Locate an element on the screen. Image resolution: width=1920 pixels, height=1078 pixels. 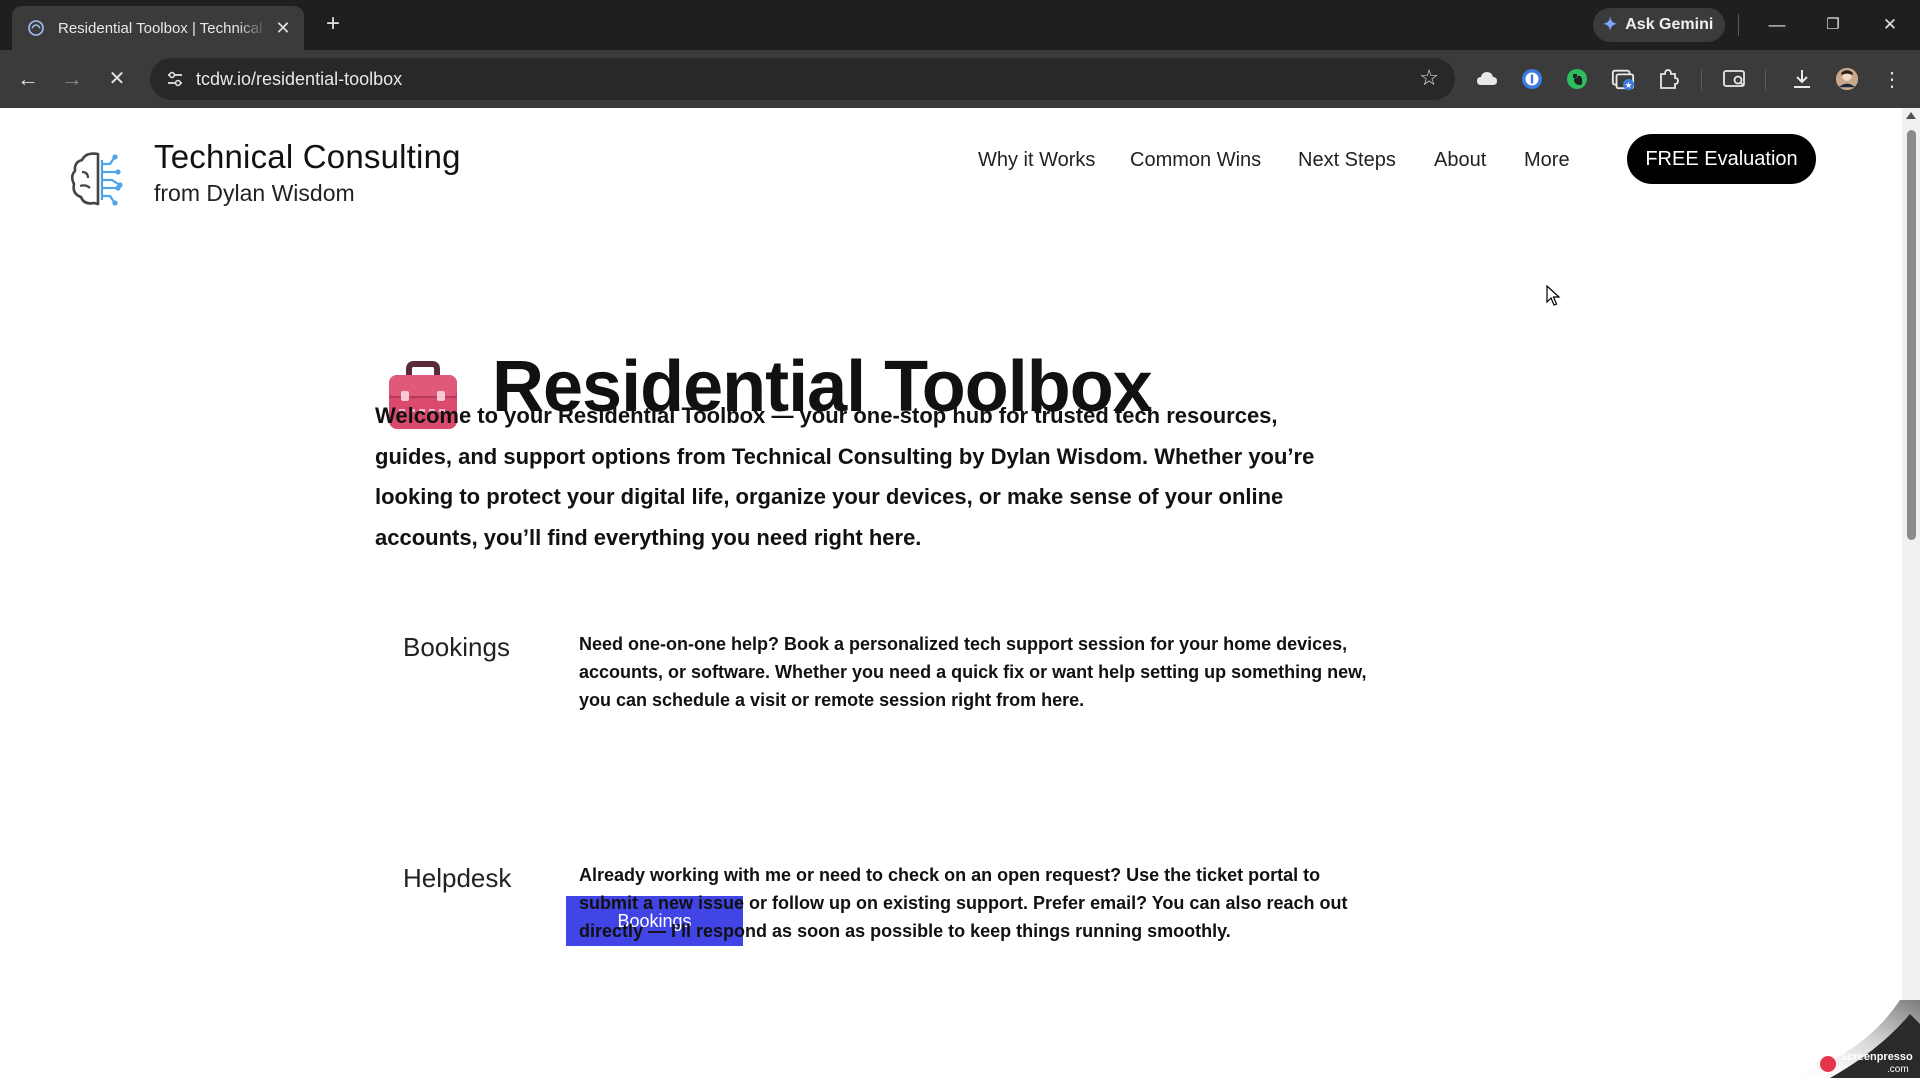
site-favicon-icon is located at coordinates (36, 28).